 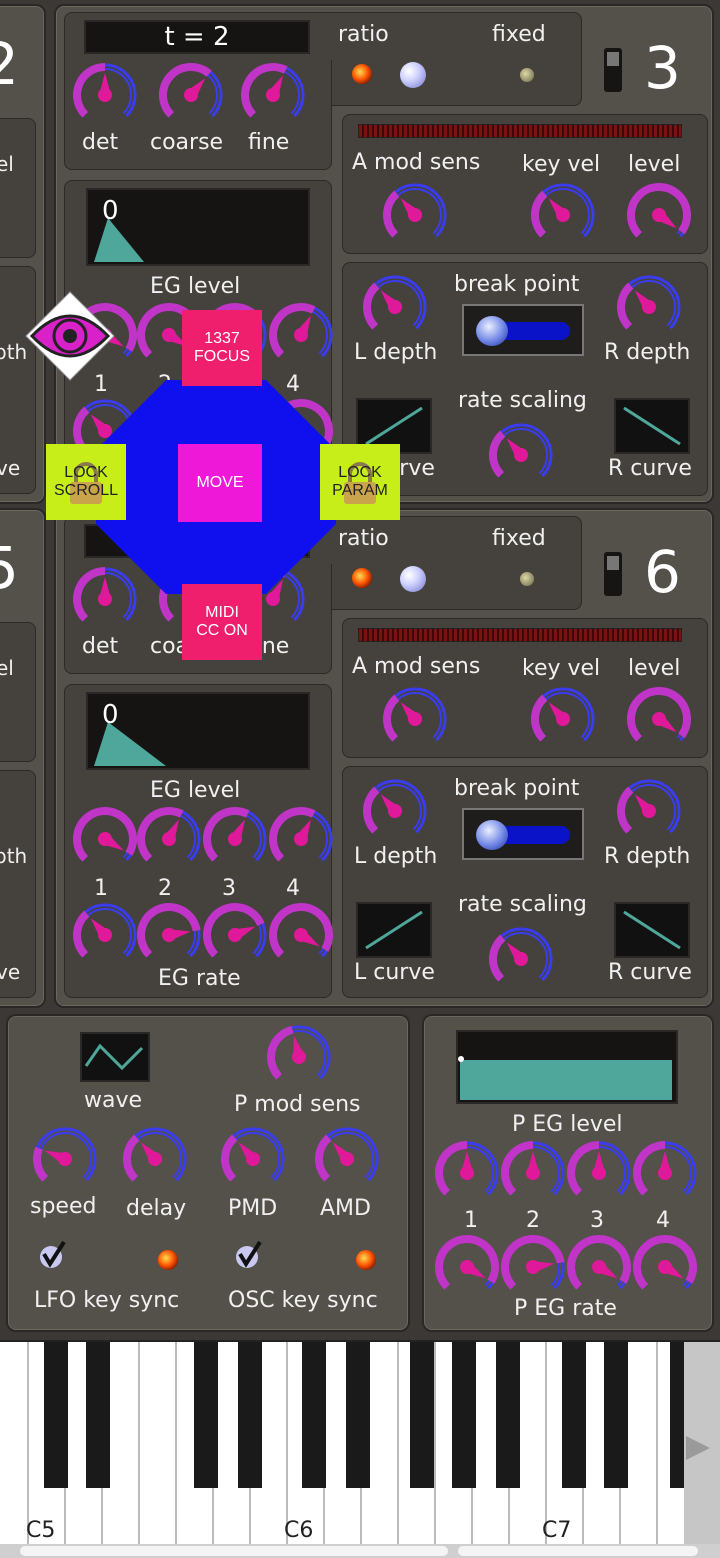 I want to click on op3-r-depth-knob, so click(x=649, y=307).